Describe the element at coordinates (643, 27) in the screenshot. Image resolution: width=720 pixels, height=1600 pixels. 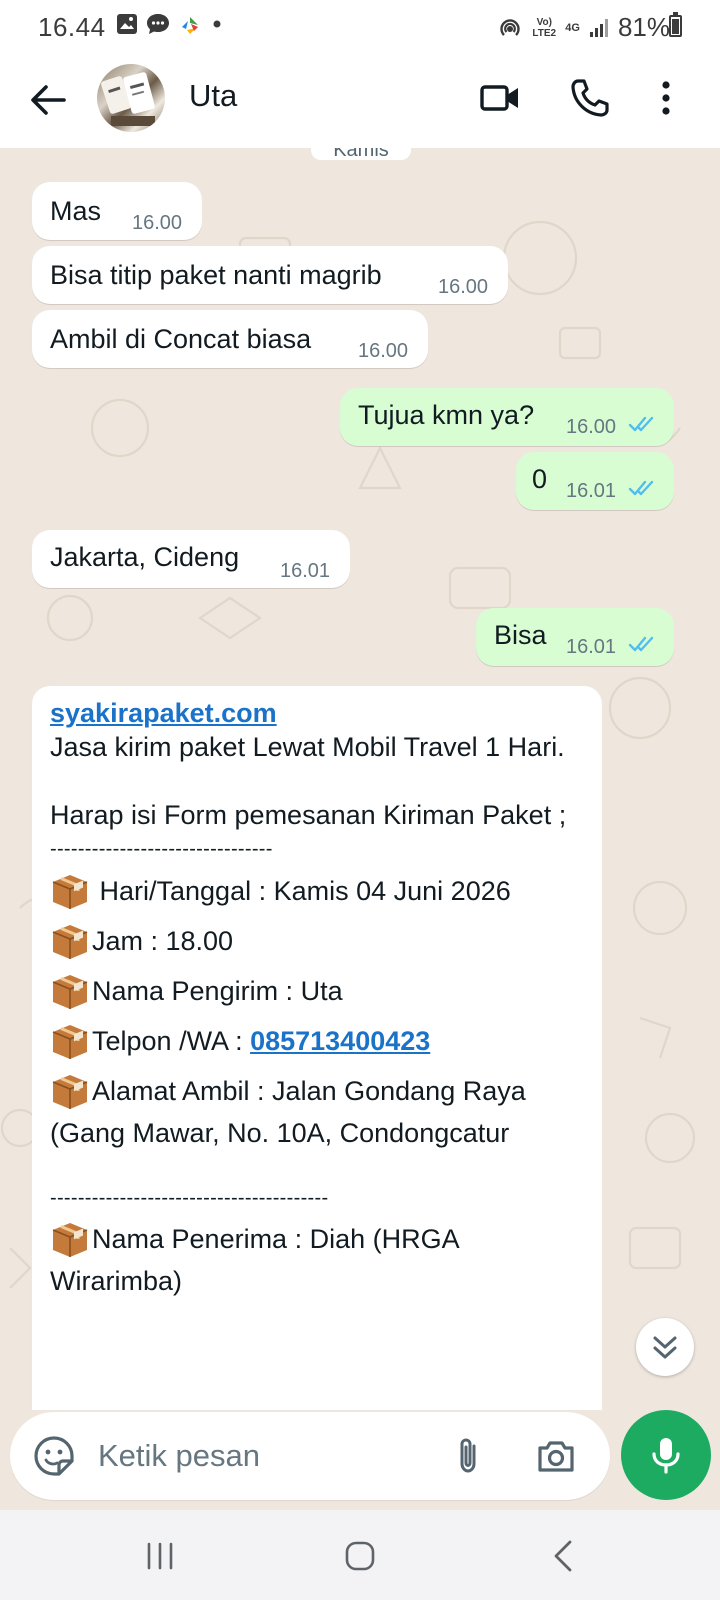
I see `battery-percent: 81%` at that location.